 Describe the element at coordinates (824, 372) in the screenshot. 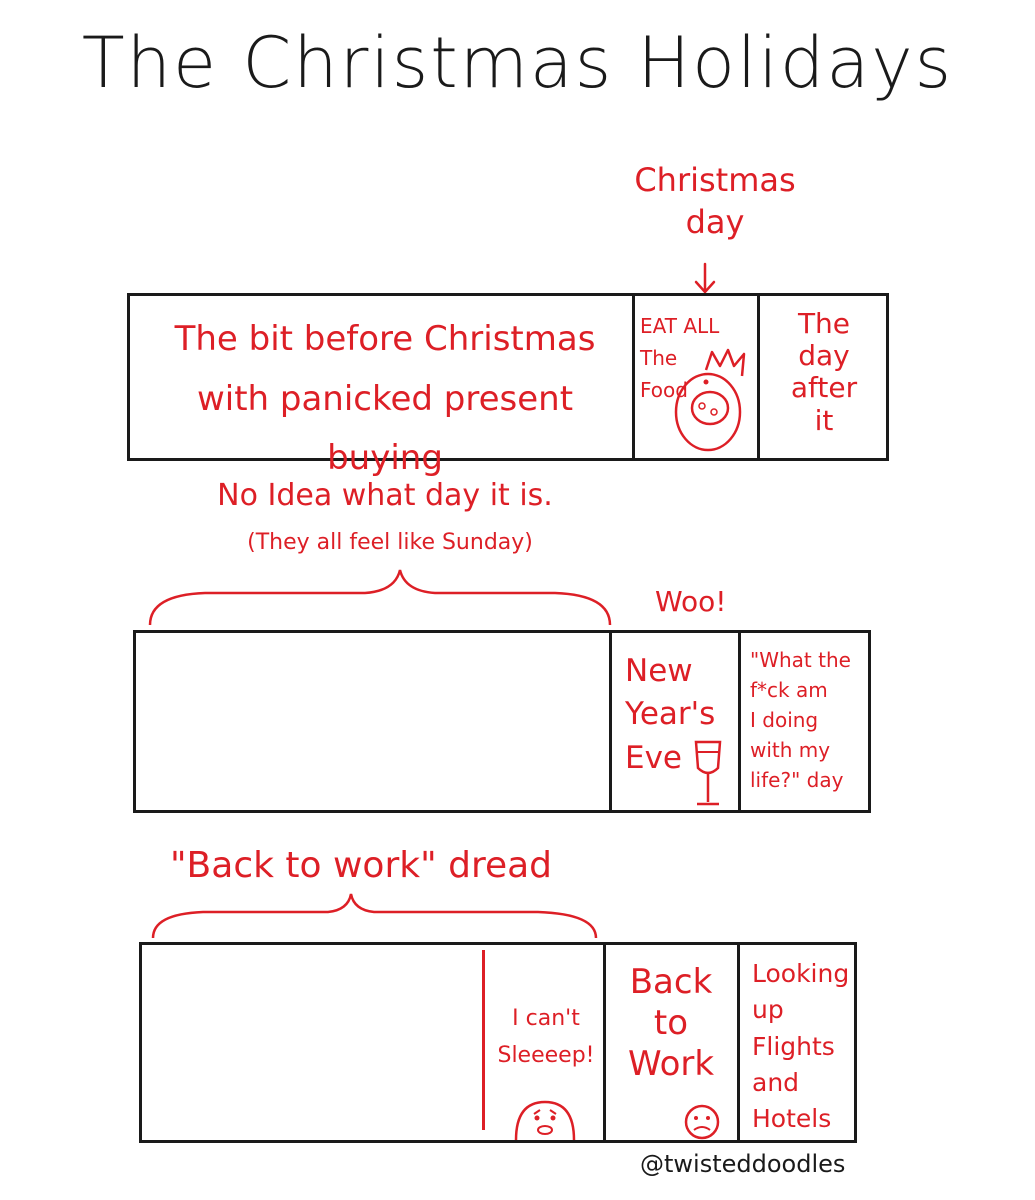

I see `day-after-text: The day after it` at that location.